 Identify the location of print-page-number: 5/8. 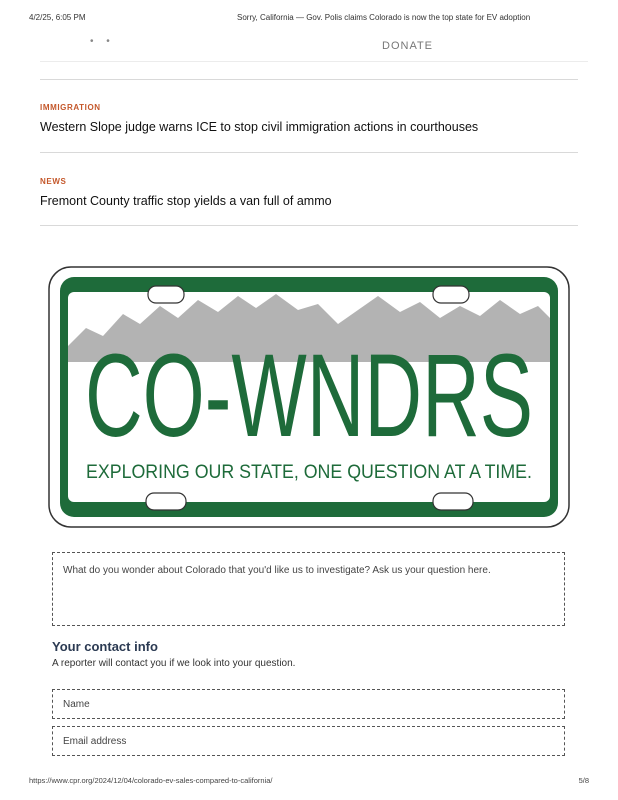
(583, 780).